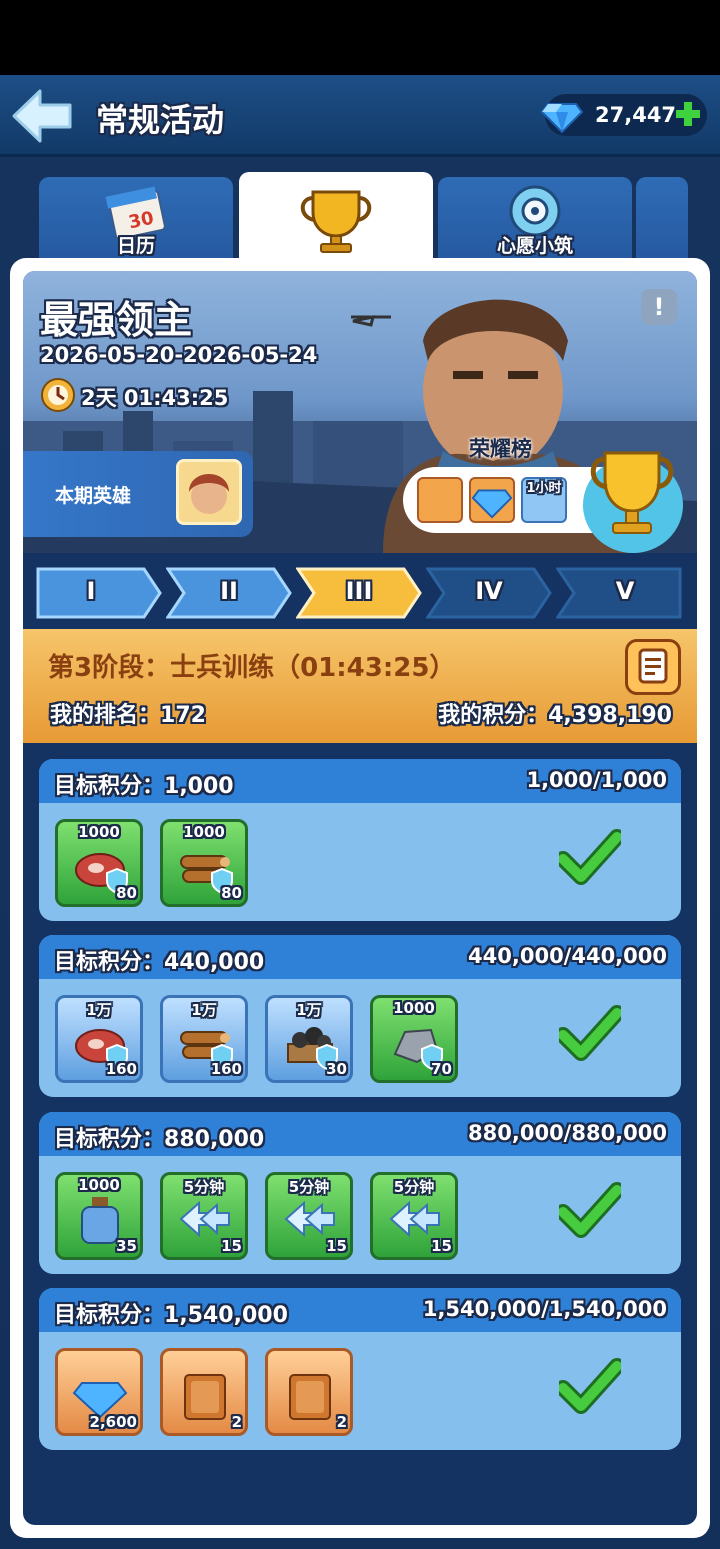  What do you see at coordinates (138, 494) in the screenshot?
I see `current-hero: 本期英雄` at bounding box center [138, 494].